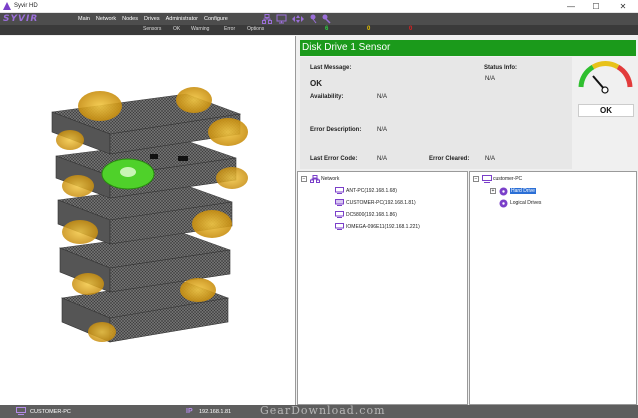 This screenshot has height=418, width=638. What do you see at coordinates (468, 48) in the screenshot?
I see `sensor-title: Disk Drive 1 Sensor` at bounding box center [468, 48].